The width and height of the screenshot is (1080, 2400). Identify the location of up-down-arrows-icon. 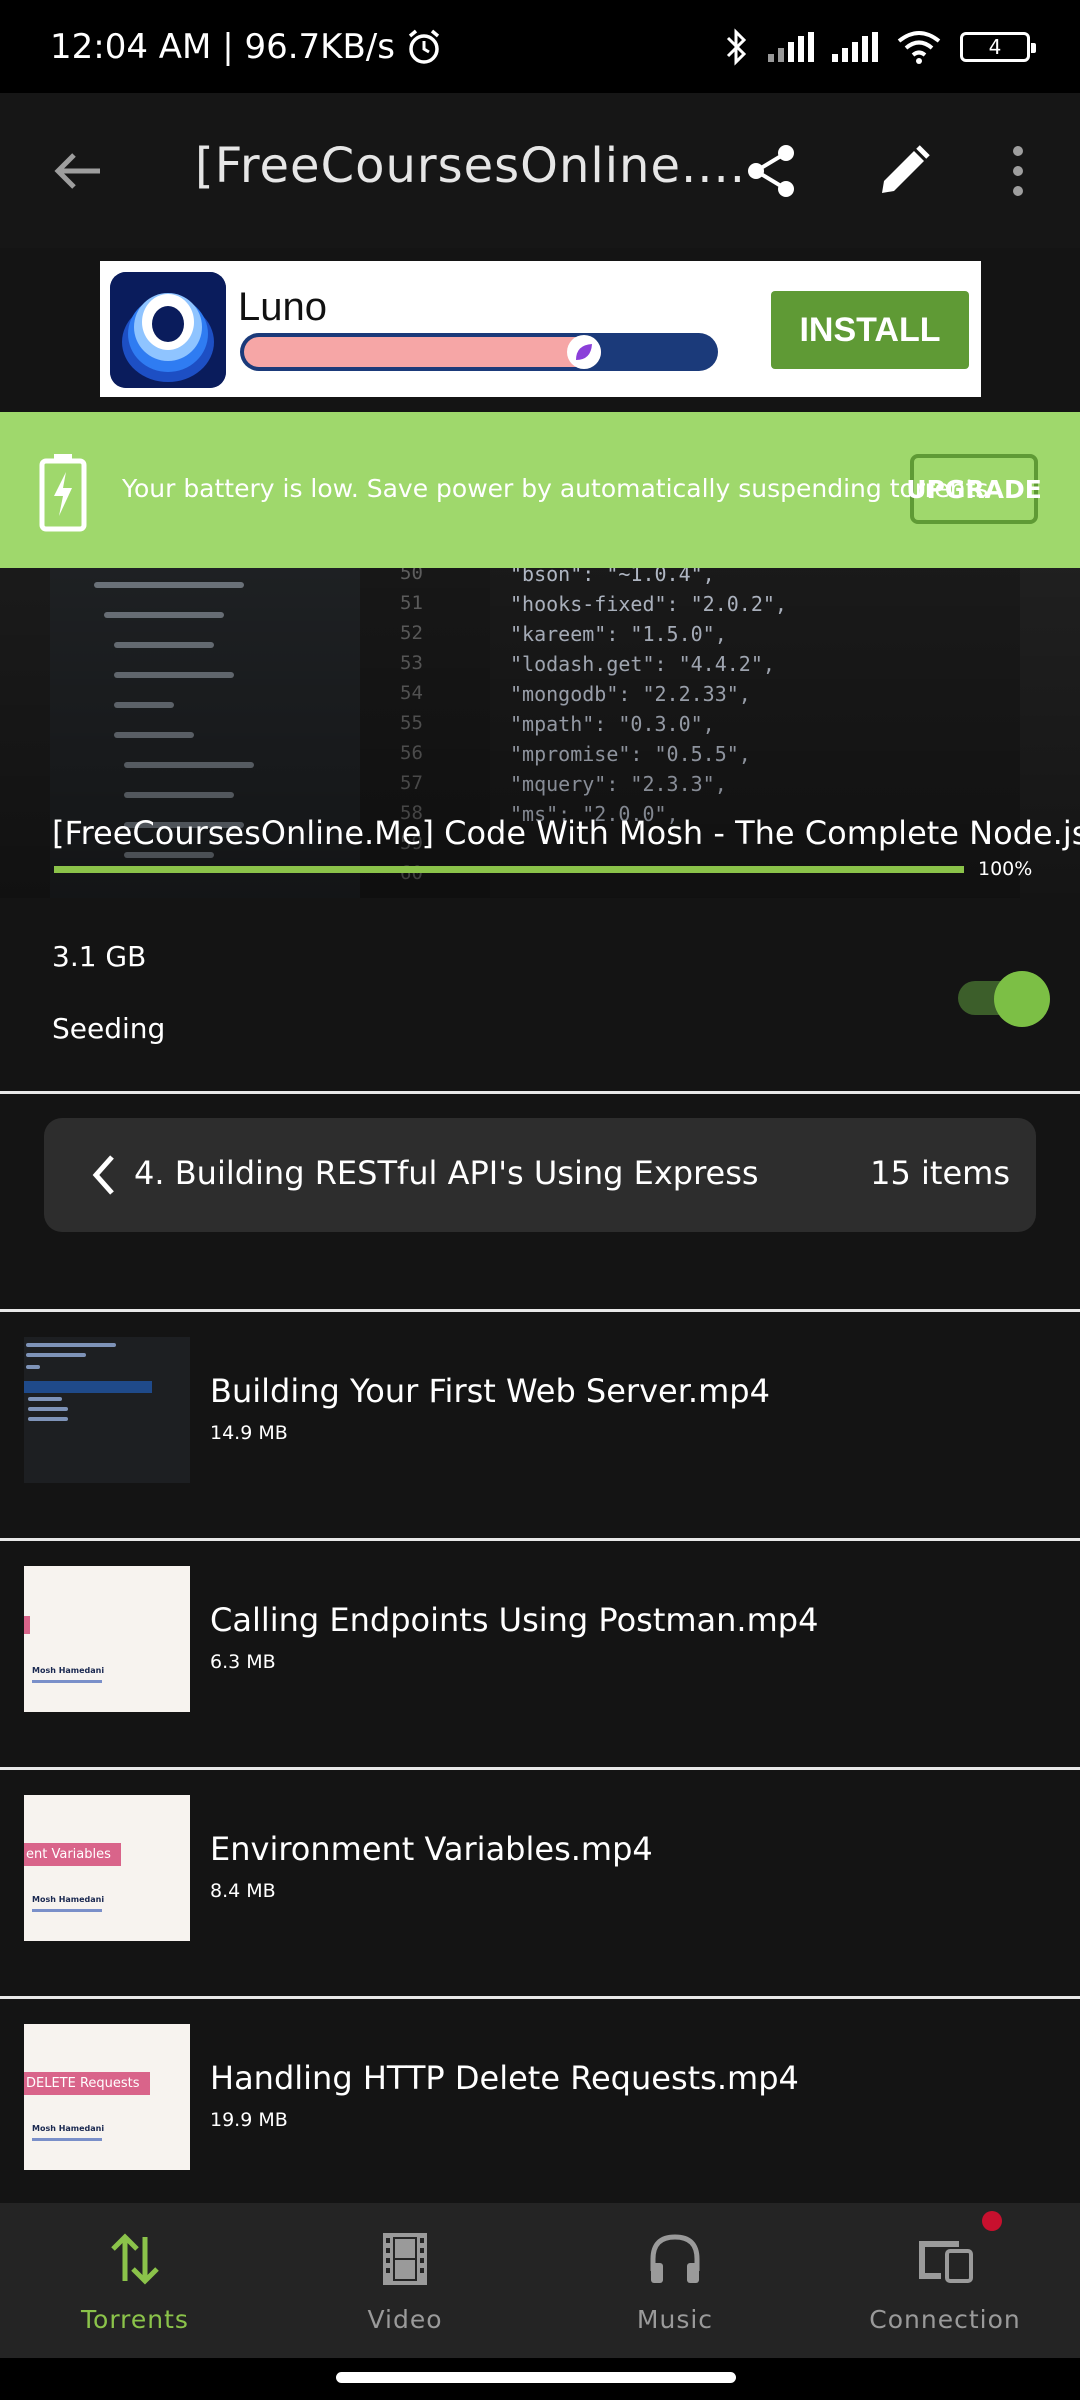
(135, 2259).